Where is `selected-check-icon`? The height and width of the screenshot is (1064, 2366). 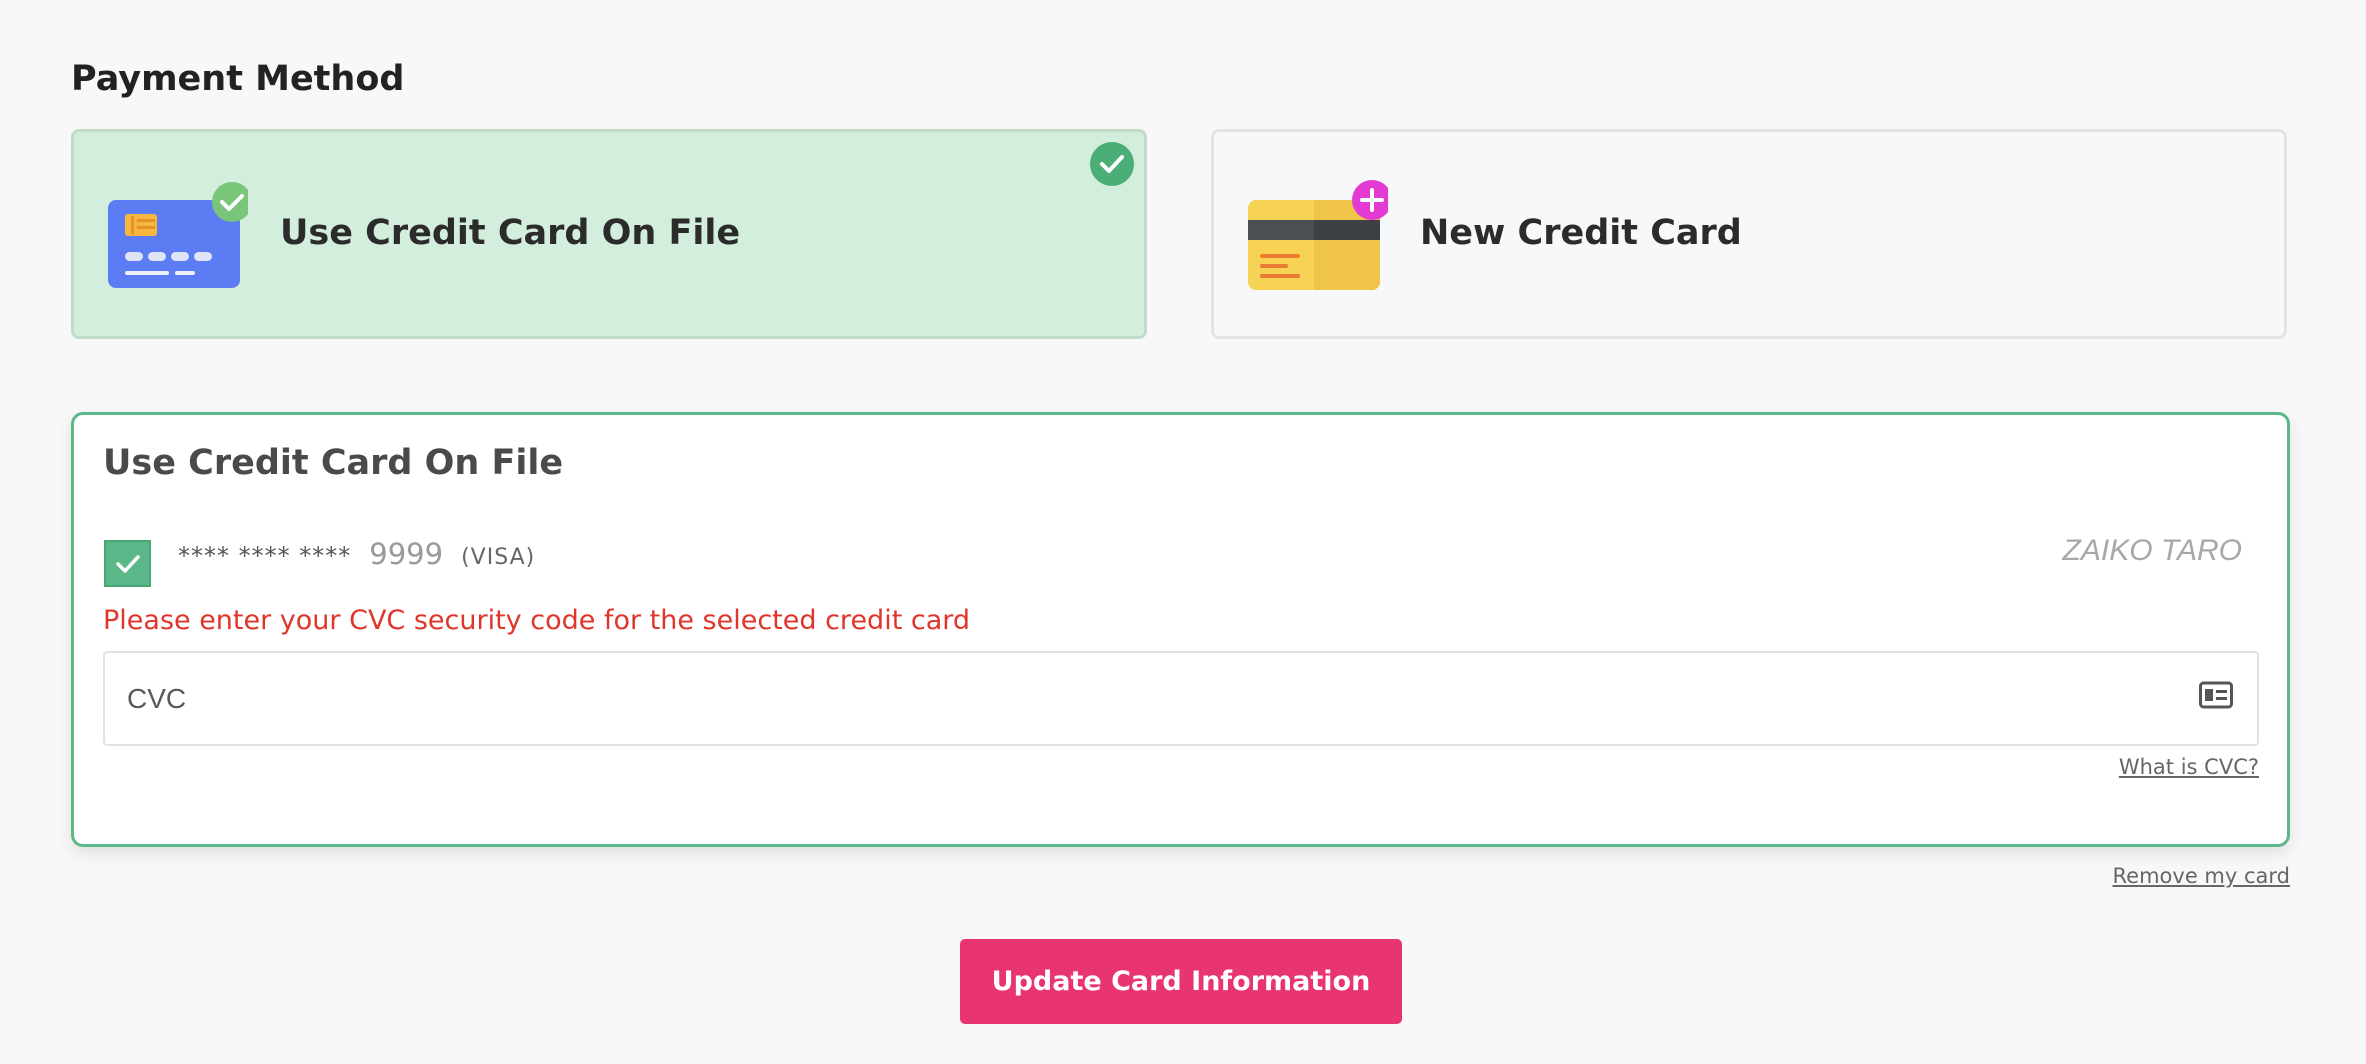 selected-check-icon is located at coordinates (1112, 164).